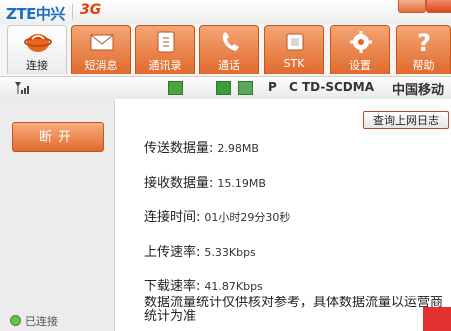 The width and height of the screenshot is (451, 331). I want to click on close-button, so click(438, 6).